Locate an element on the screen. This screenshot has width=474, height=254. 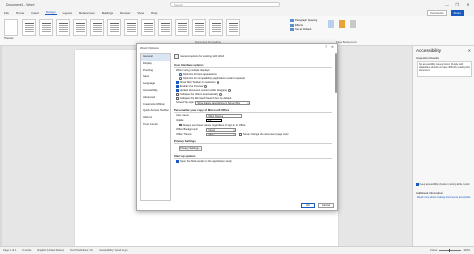
page-count: Page 1 of 1 is located at coordinates (9, 250).